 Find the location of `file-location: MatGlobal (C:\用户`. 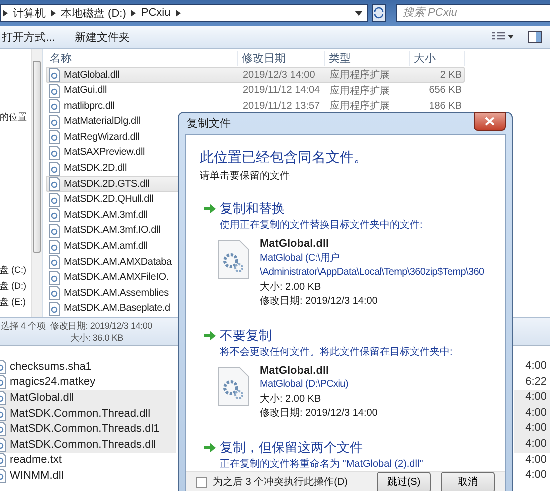

file-location: MatGlobal (C:\用户 is located at coordinates (300, 259).